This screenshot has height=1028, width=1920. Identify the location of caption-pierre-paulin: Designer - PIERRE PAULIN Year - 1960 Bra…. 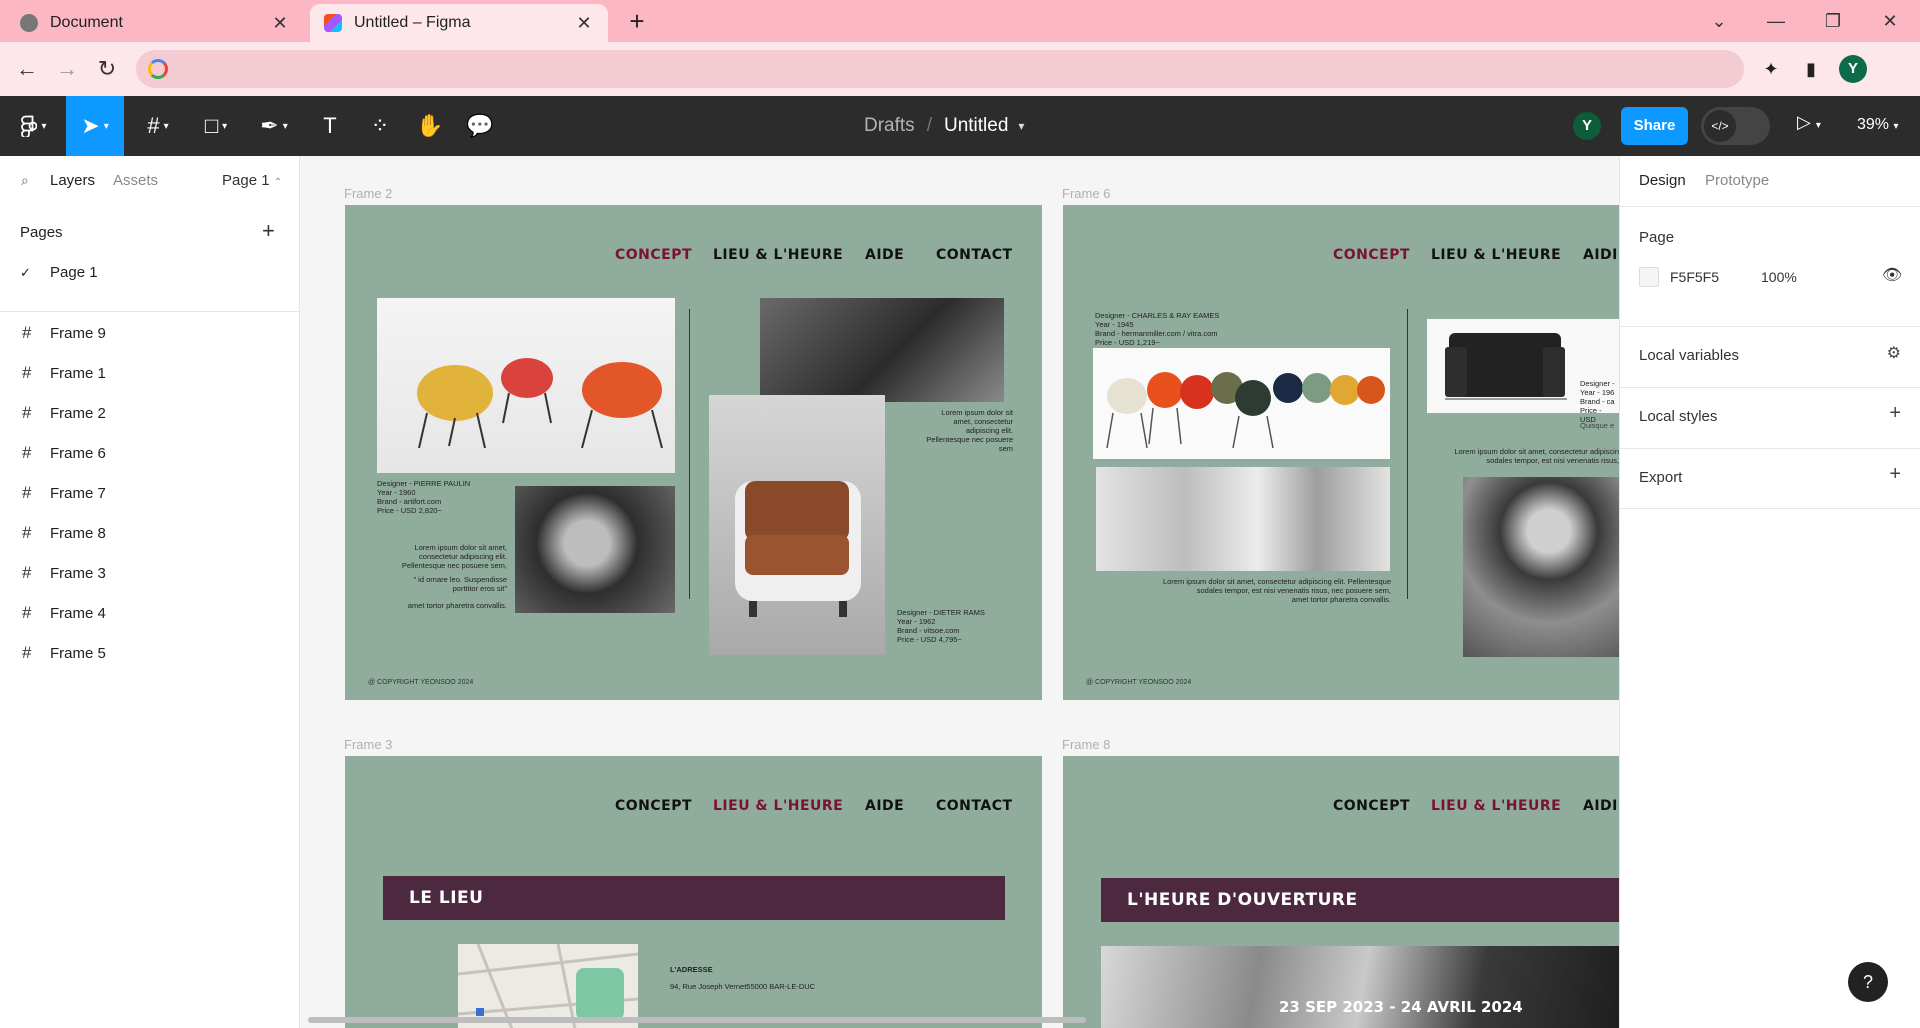
(424, 497).